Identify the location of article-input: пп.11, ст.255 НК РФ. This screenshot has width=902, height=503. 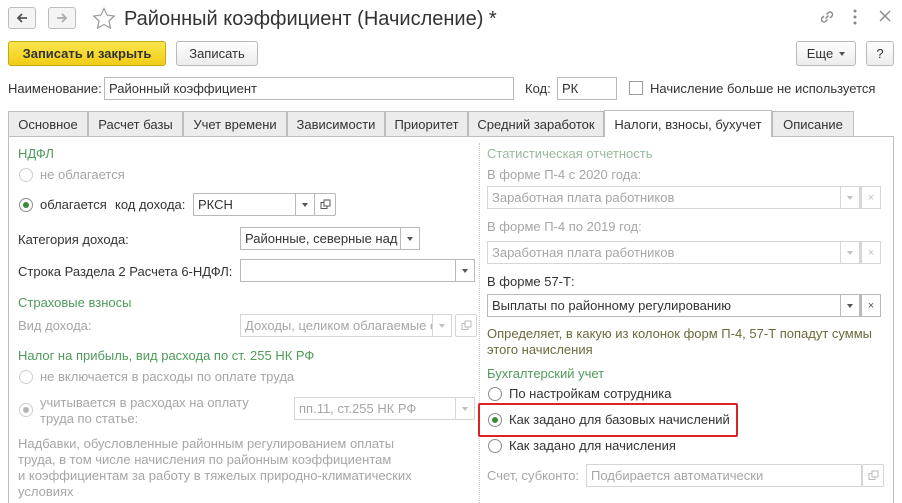
(375, 408).